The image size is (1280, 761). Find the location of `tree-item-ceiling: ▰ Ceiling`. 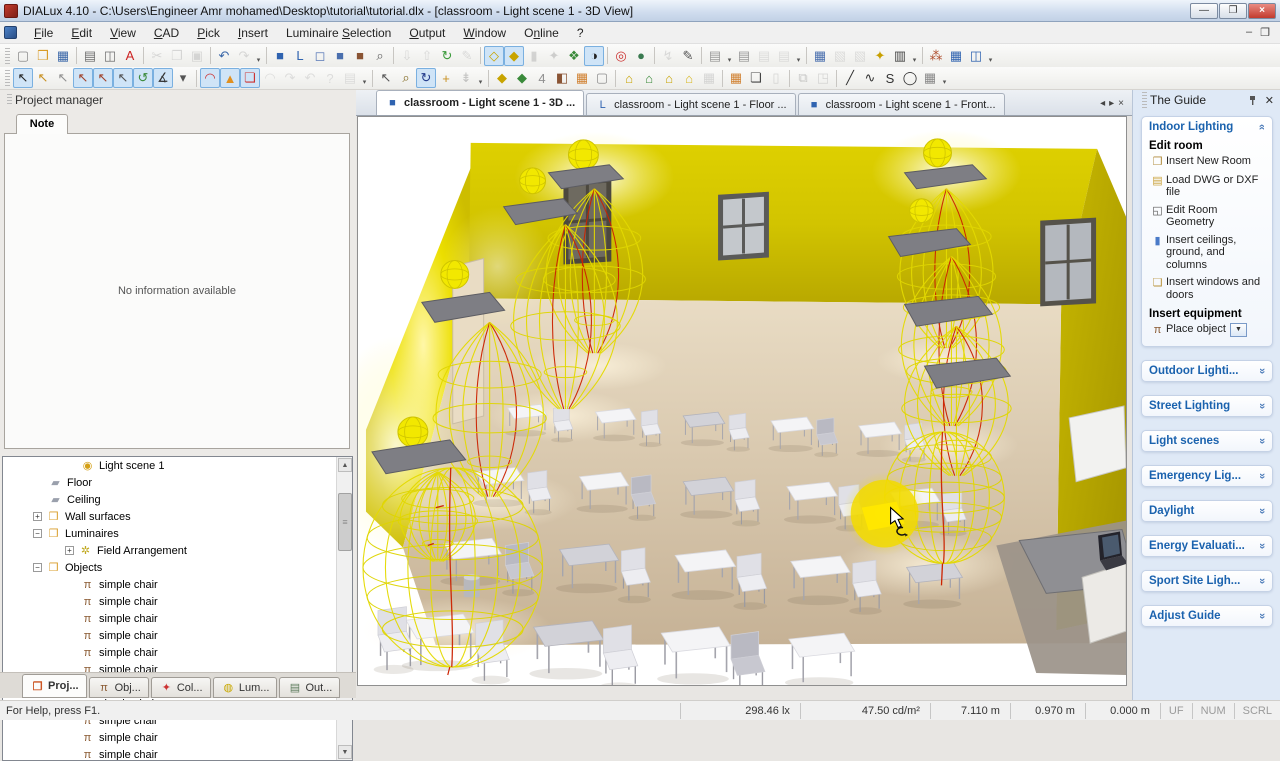

tree-item-ceiling: ▰ Ceiling is located at coordinates (177, 499).